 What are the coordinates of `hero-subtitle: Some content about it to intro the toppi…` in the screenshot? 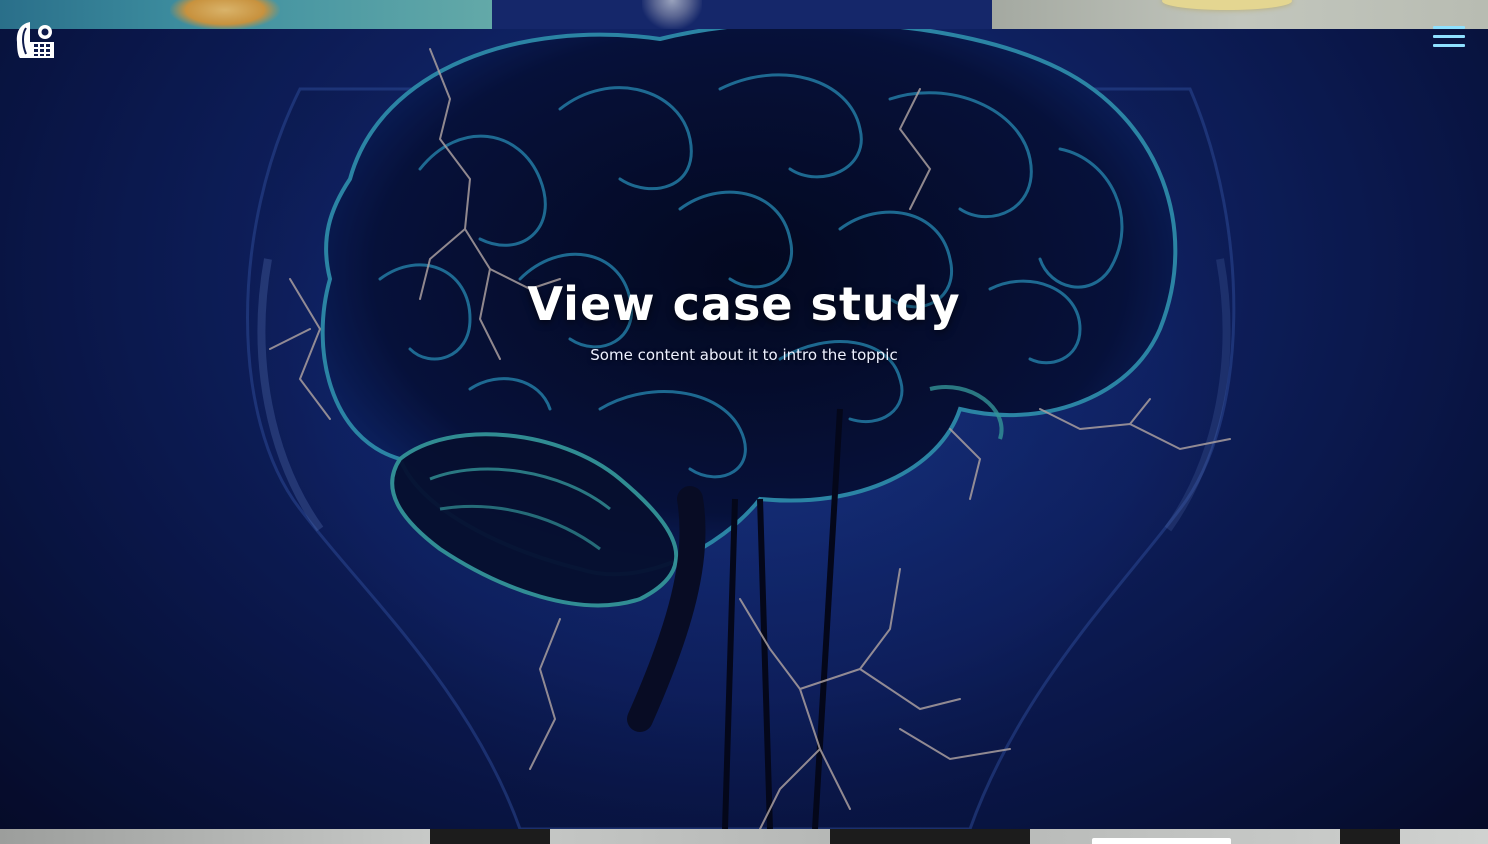 It's located at (744, 355).